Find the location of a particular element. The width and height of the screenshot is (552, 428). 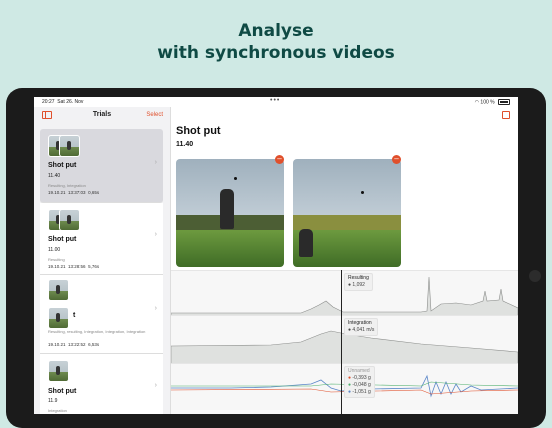

status-bar: 20:27 Sat 26. Nov ••• ◠ 100 % is located at coordinates (276, 102).